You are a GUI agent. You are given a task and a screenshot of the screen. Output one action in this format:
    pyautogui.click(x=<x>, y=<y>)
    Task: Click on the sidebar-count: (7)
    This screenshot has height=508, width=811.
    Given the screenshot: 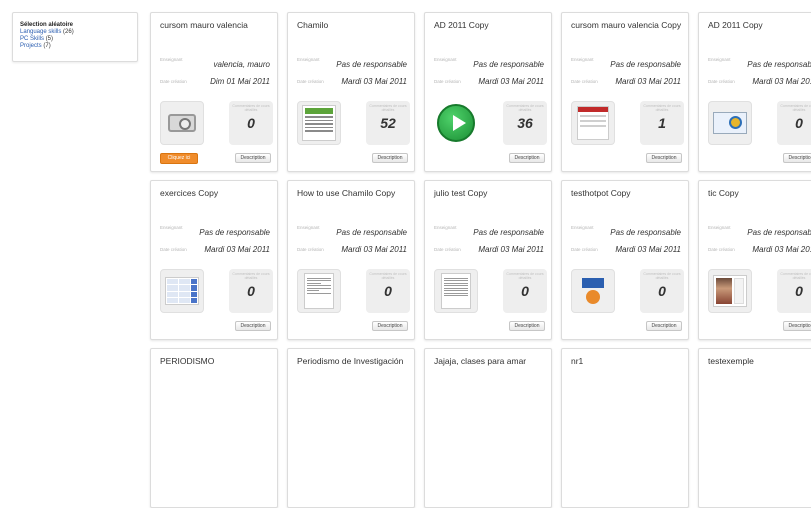 What is the action you would take?
    pyautogui.click(x=47, y=46)
    